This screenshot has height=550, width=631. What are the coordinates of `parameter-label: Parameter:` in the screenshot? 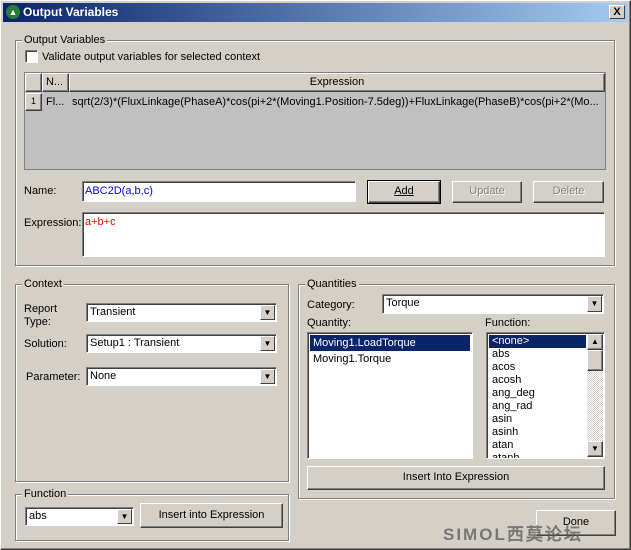 It's located at (53, 377).